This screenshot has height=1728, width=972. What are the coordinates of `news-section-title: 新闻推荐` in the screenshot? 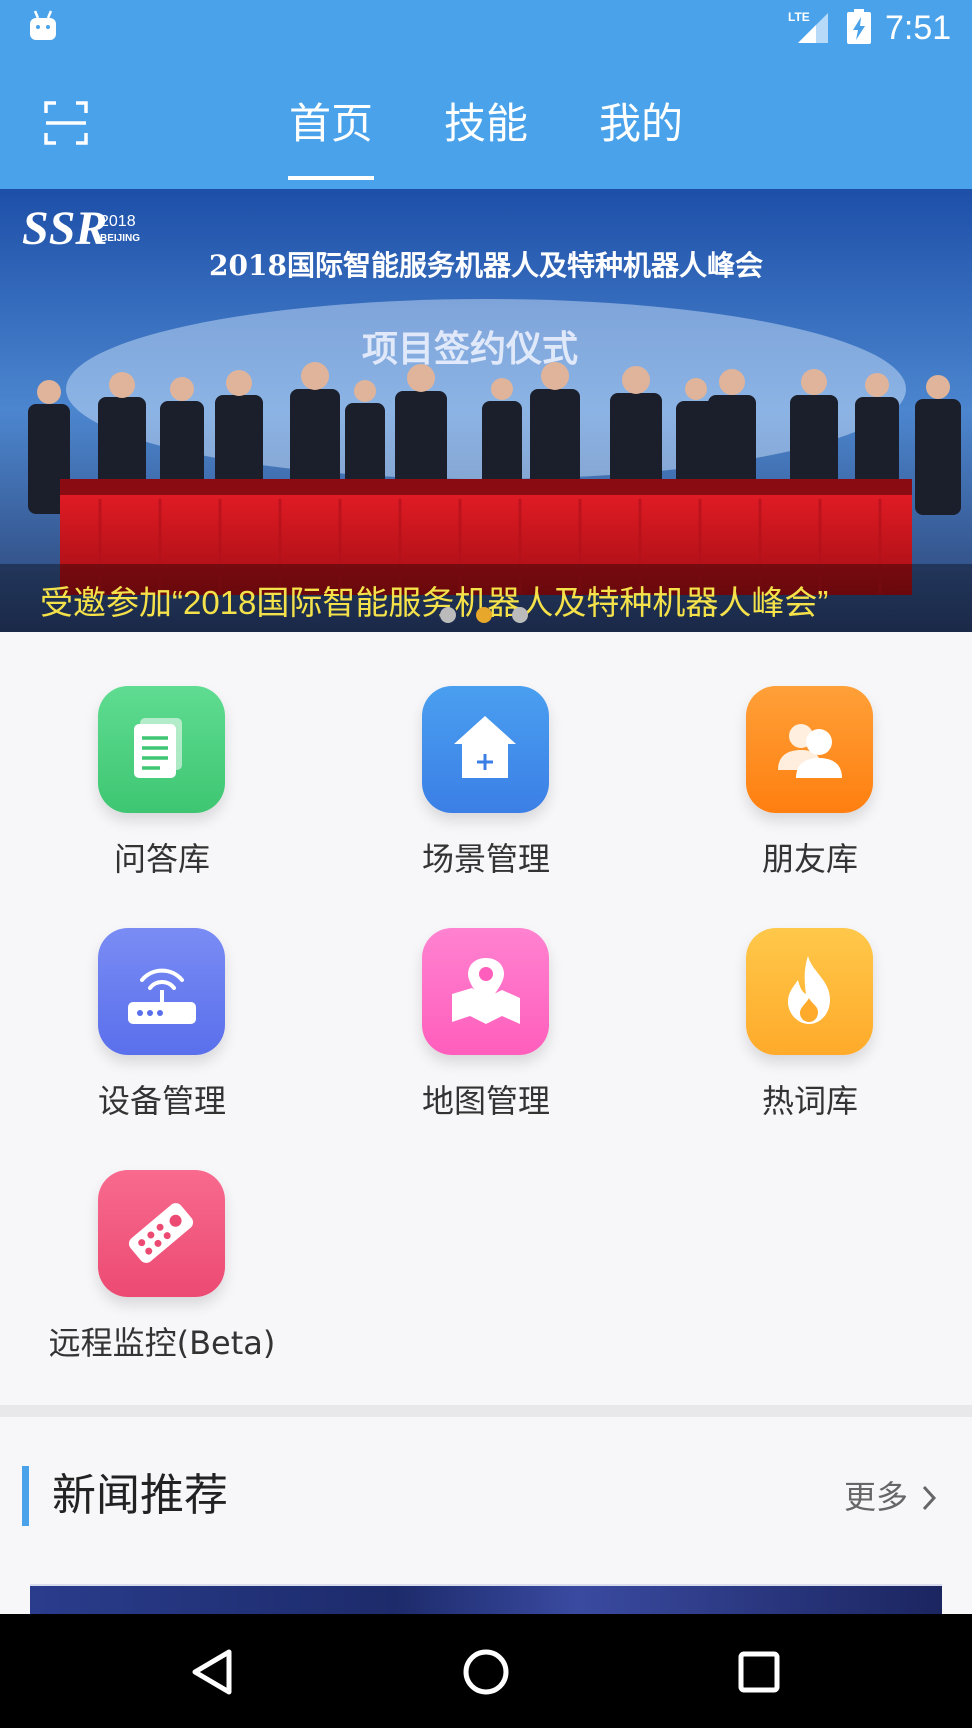 It's located at (140, 1495).